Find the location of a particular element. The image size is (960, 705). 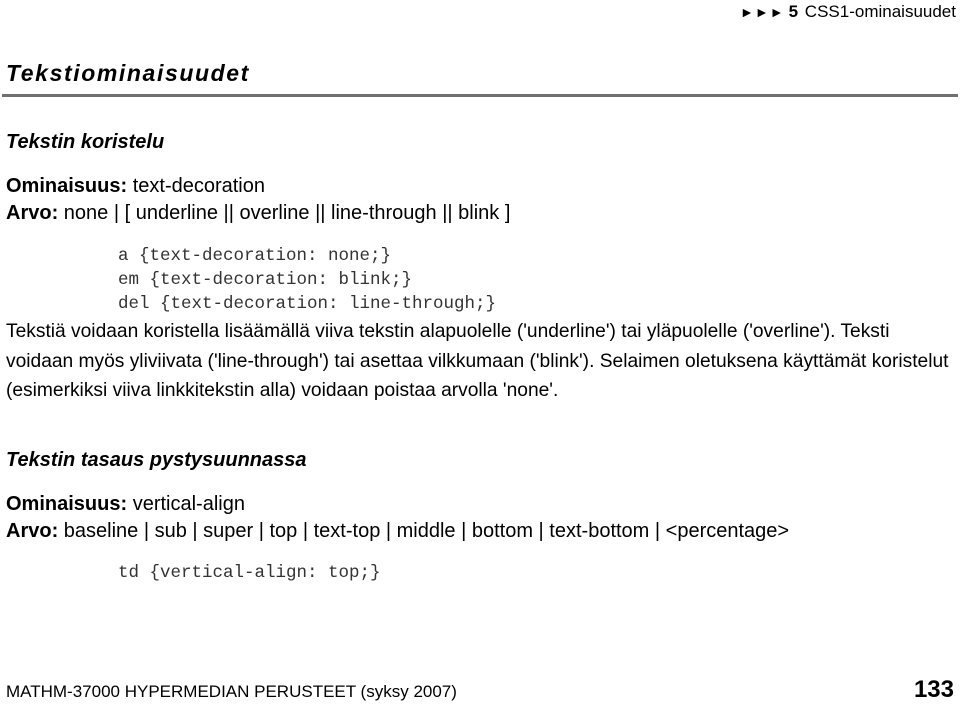

page-title: Tekstiominaisuudet is located at coordinates (128, 73).